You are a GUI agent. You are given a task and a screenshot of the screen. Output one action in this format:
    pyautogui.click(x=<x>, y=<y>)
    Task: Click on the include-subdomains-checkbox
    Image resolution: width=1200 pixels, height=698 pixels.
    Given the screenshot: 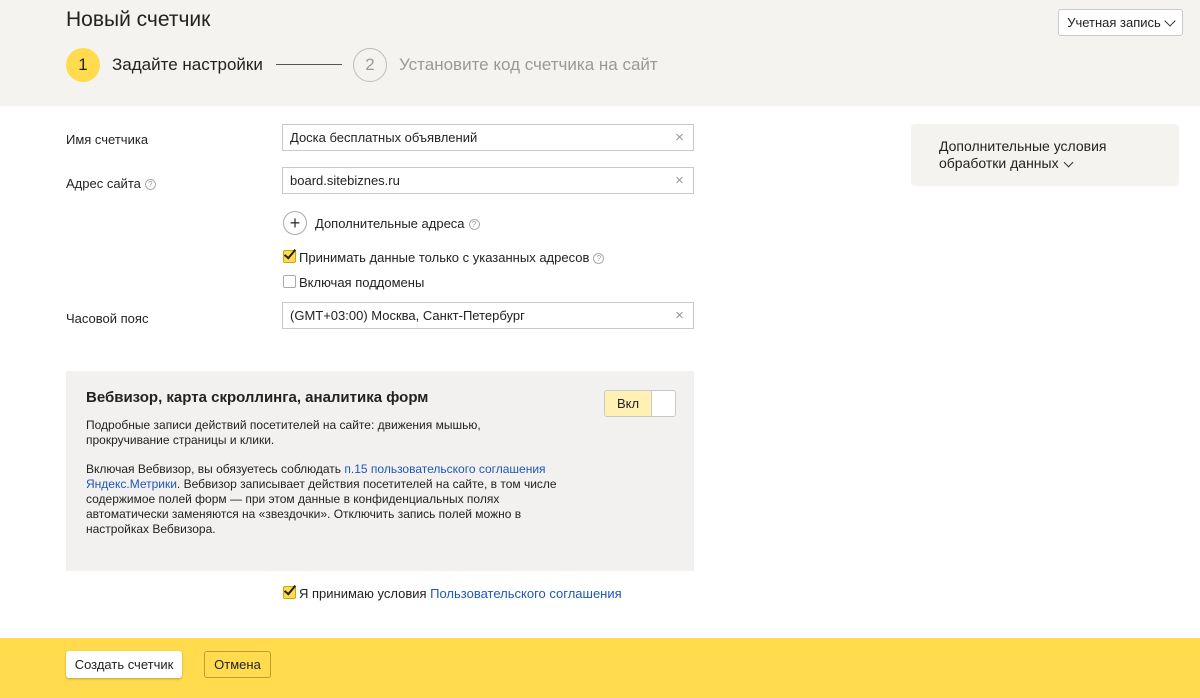 What is the action you would take?
    pyautogui.click(x=289, y=281)
    